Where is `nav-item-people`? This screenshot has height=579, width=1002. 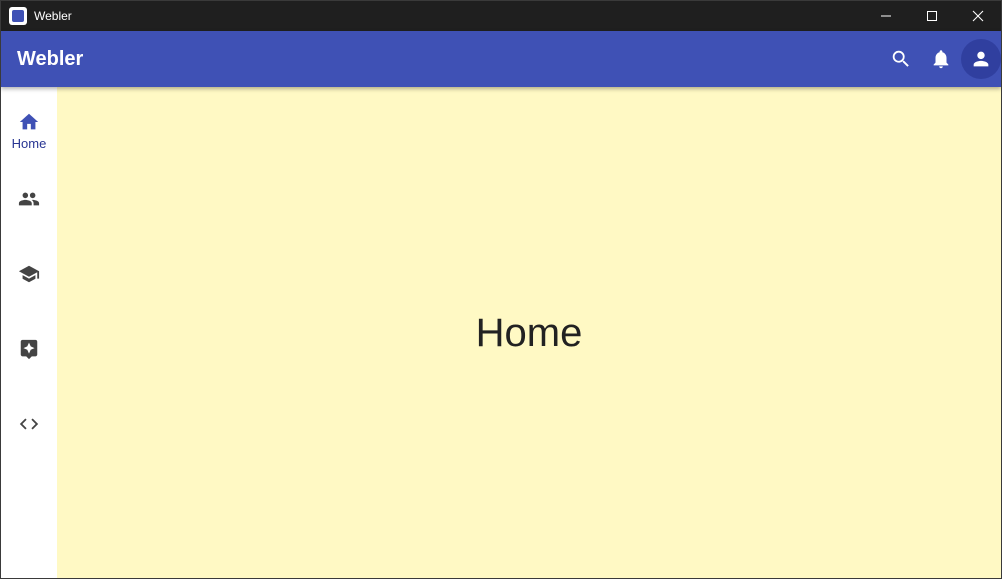
nav-item-people is located at coordinates (29, 199).